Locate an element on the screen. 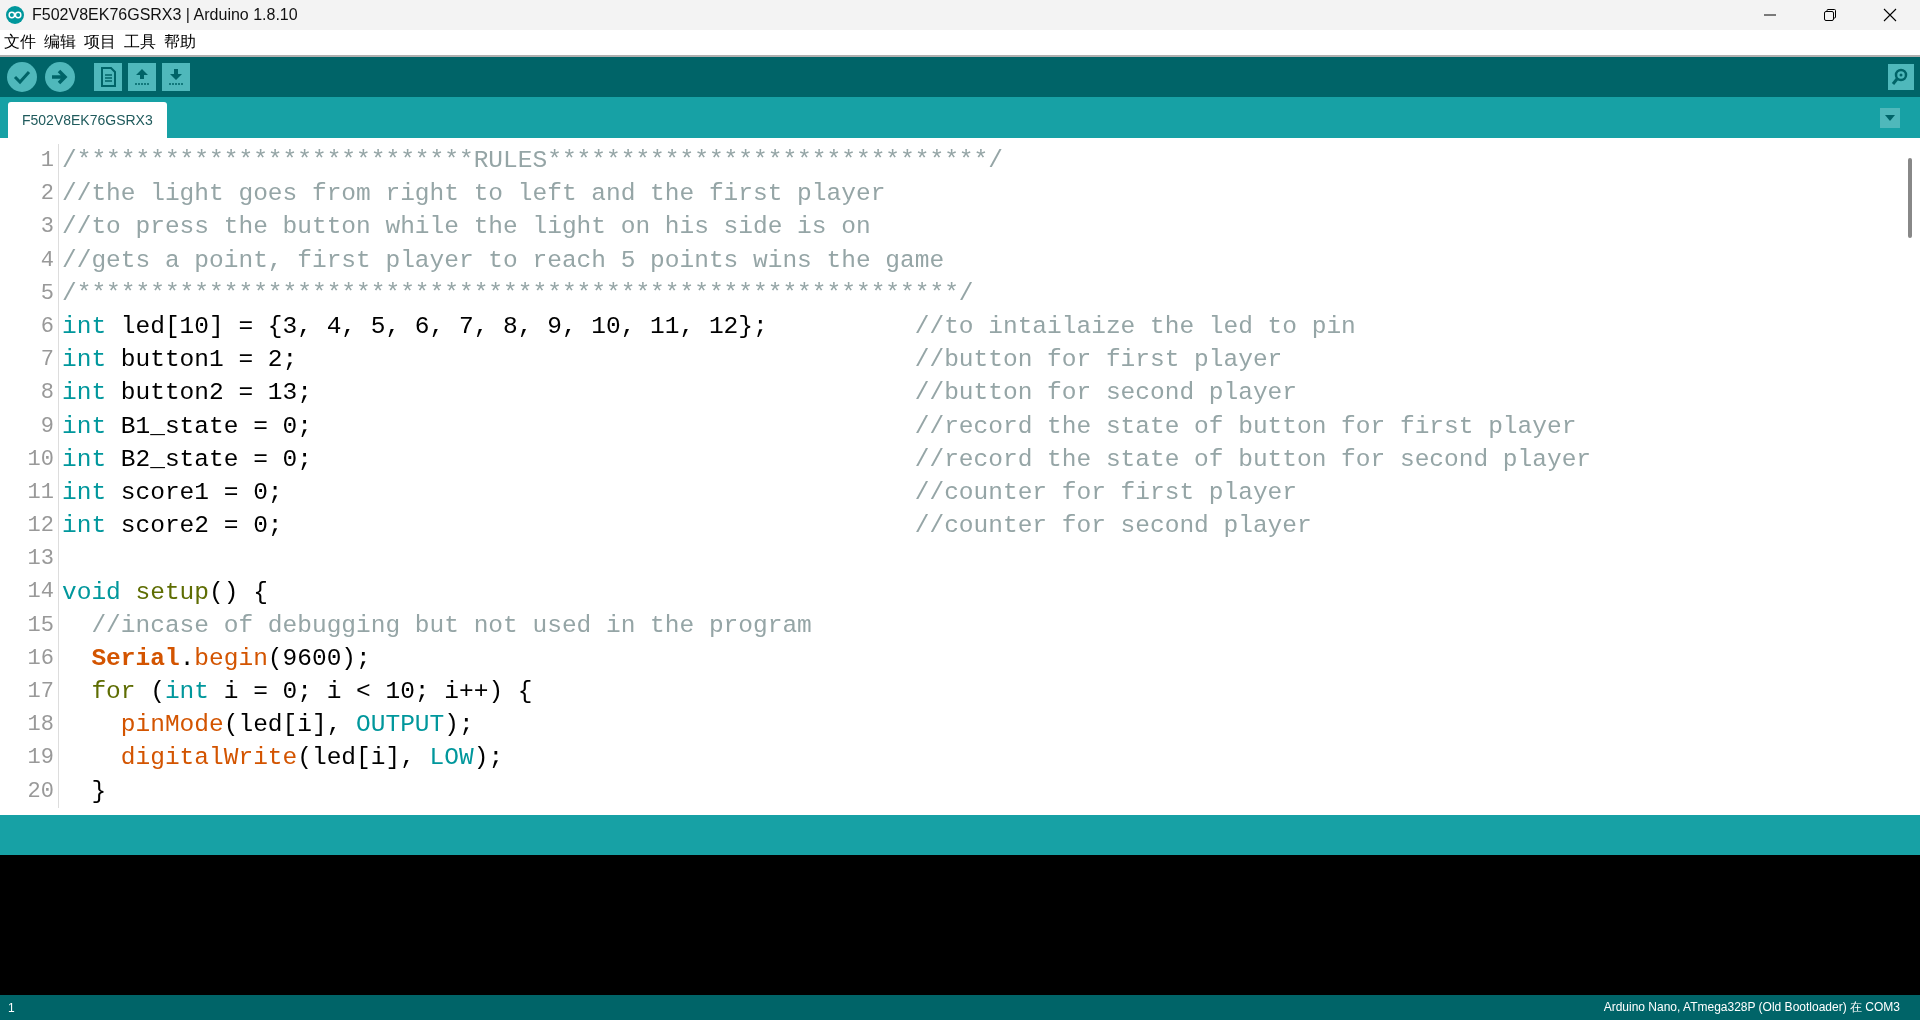 This screenshot has height=1020, width=1920. menu-item: 编辑 is located at coordinates (60, 42).